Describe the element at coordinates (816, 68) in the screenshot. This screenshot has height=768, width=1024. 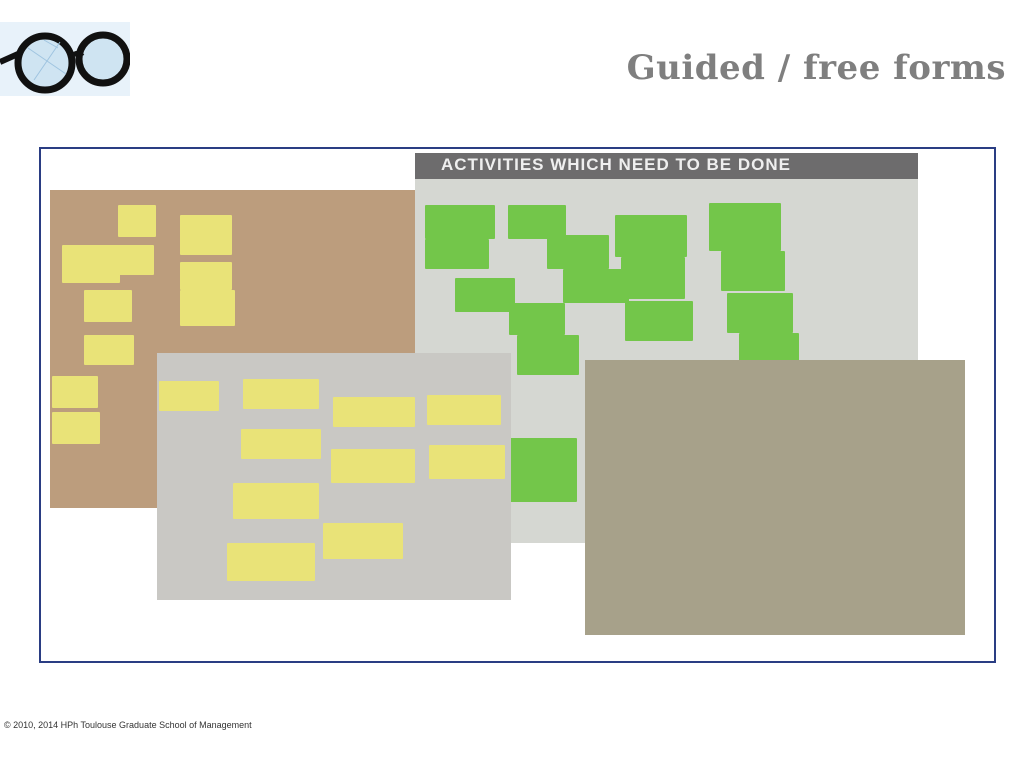
I see `slide-title: Guided / free forms` at that location.